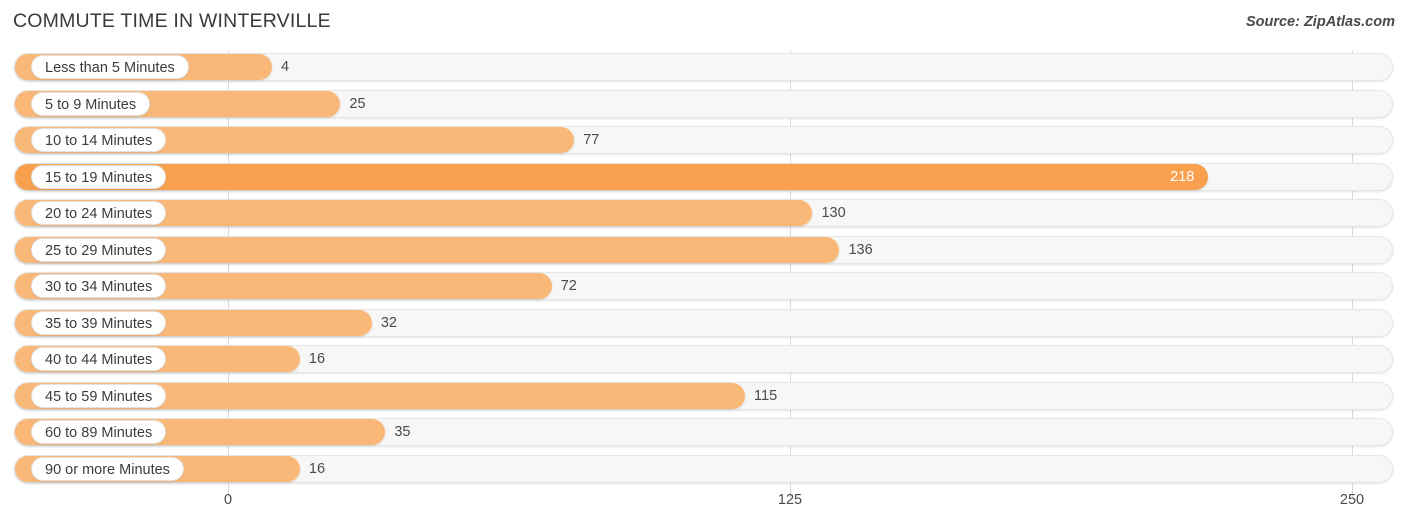 Image resolution: width=1406 pixels, height=523 pixels. What do you see at coordinates (99, 432) in the screenshot?
I see `category-label: 60 to 89 Minutes` at bounding box center [99, 432].